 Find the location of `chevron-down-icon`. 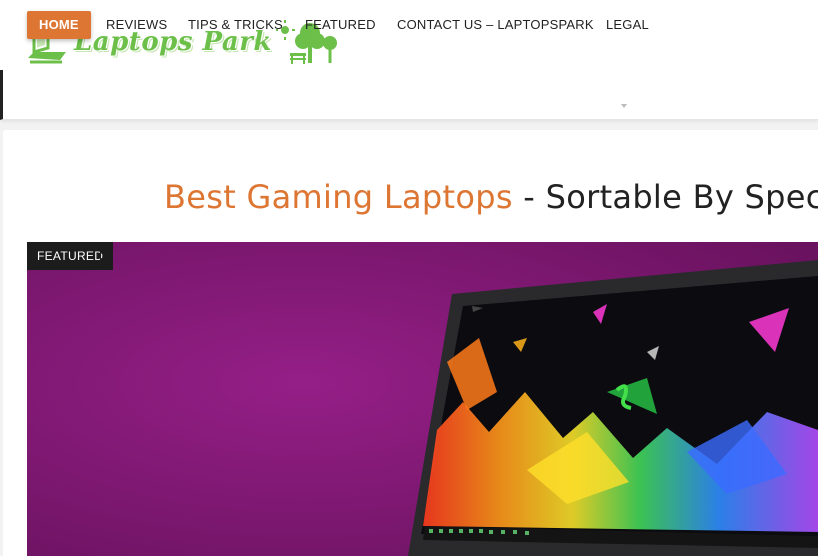

chevron-down-icon is located at coordinates (624, 106).